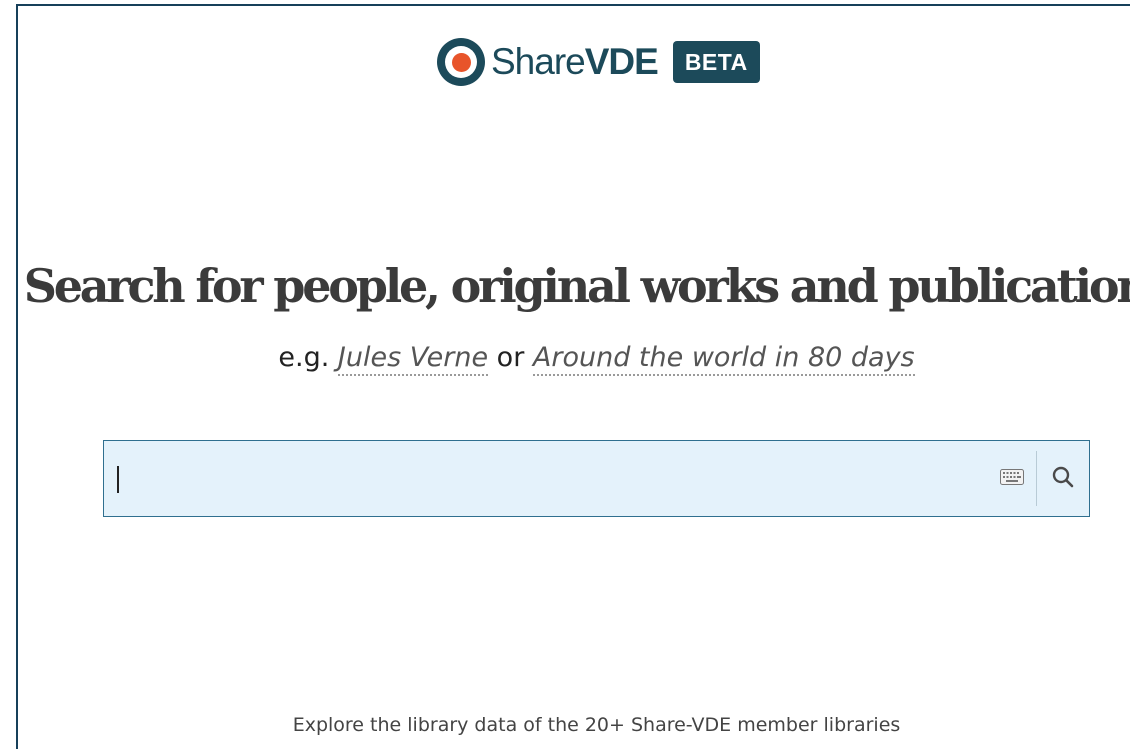 The image size is (1130, 749). What do you see at coordinates (118, 479) in the screenshot?
I see `text-cursor` at bounding box center [118, 479].